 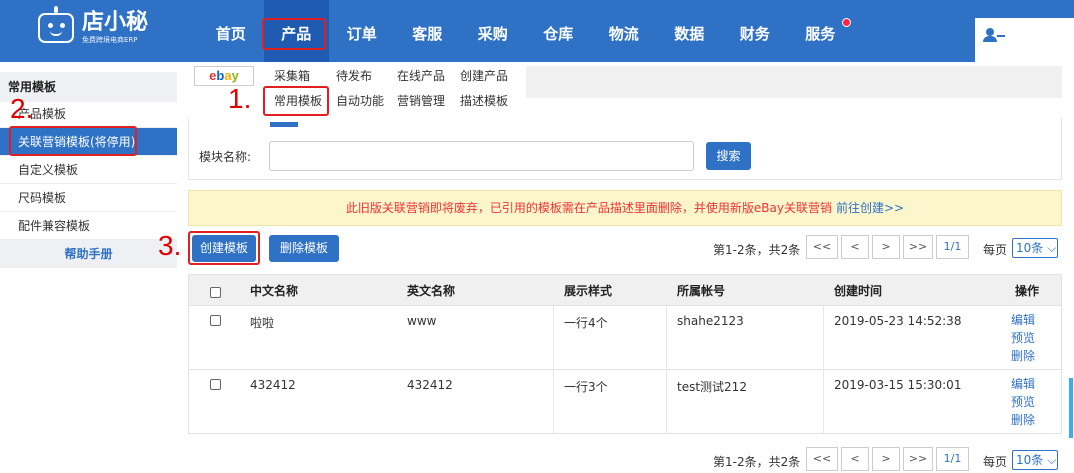 What do you see at coordinates (56, 24) in the screenshot?
I see `robot-logo-icon` at bounding box center [56, 24].